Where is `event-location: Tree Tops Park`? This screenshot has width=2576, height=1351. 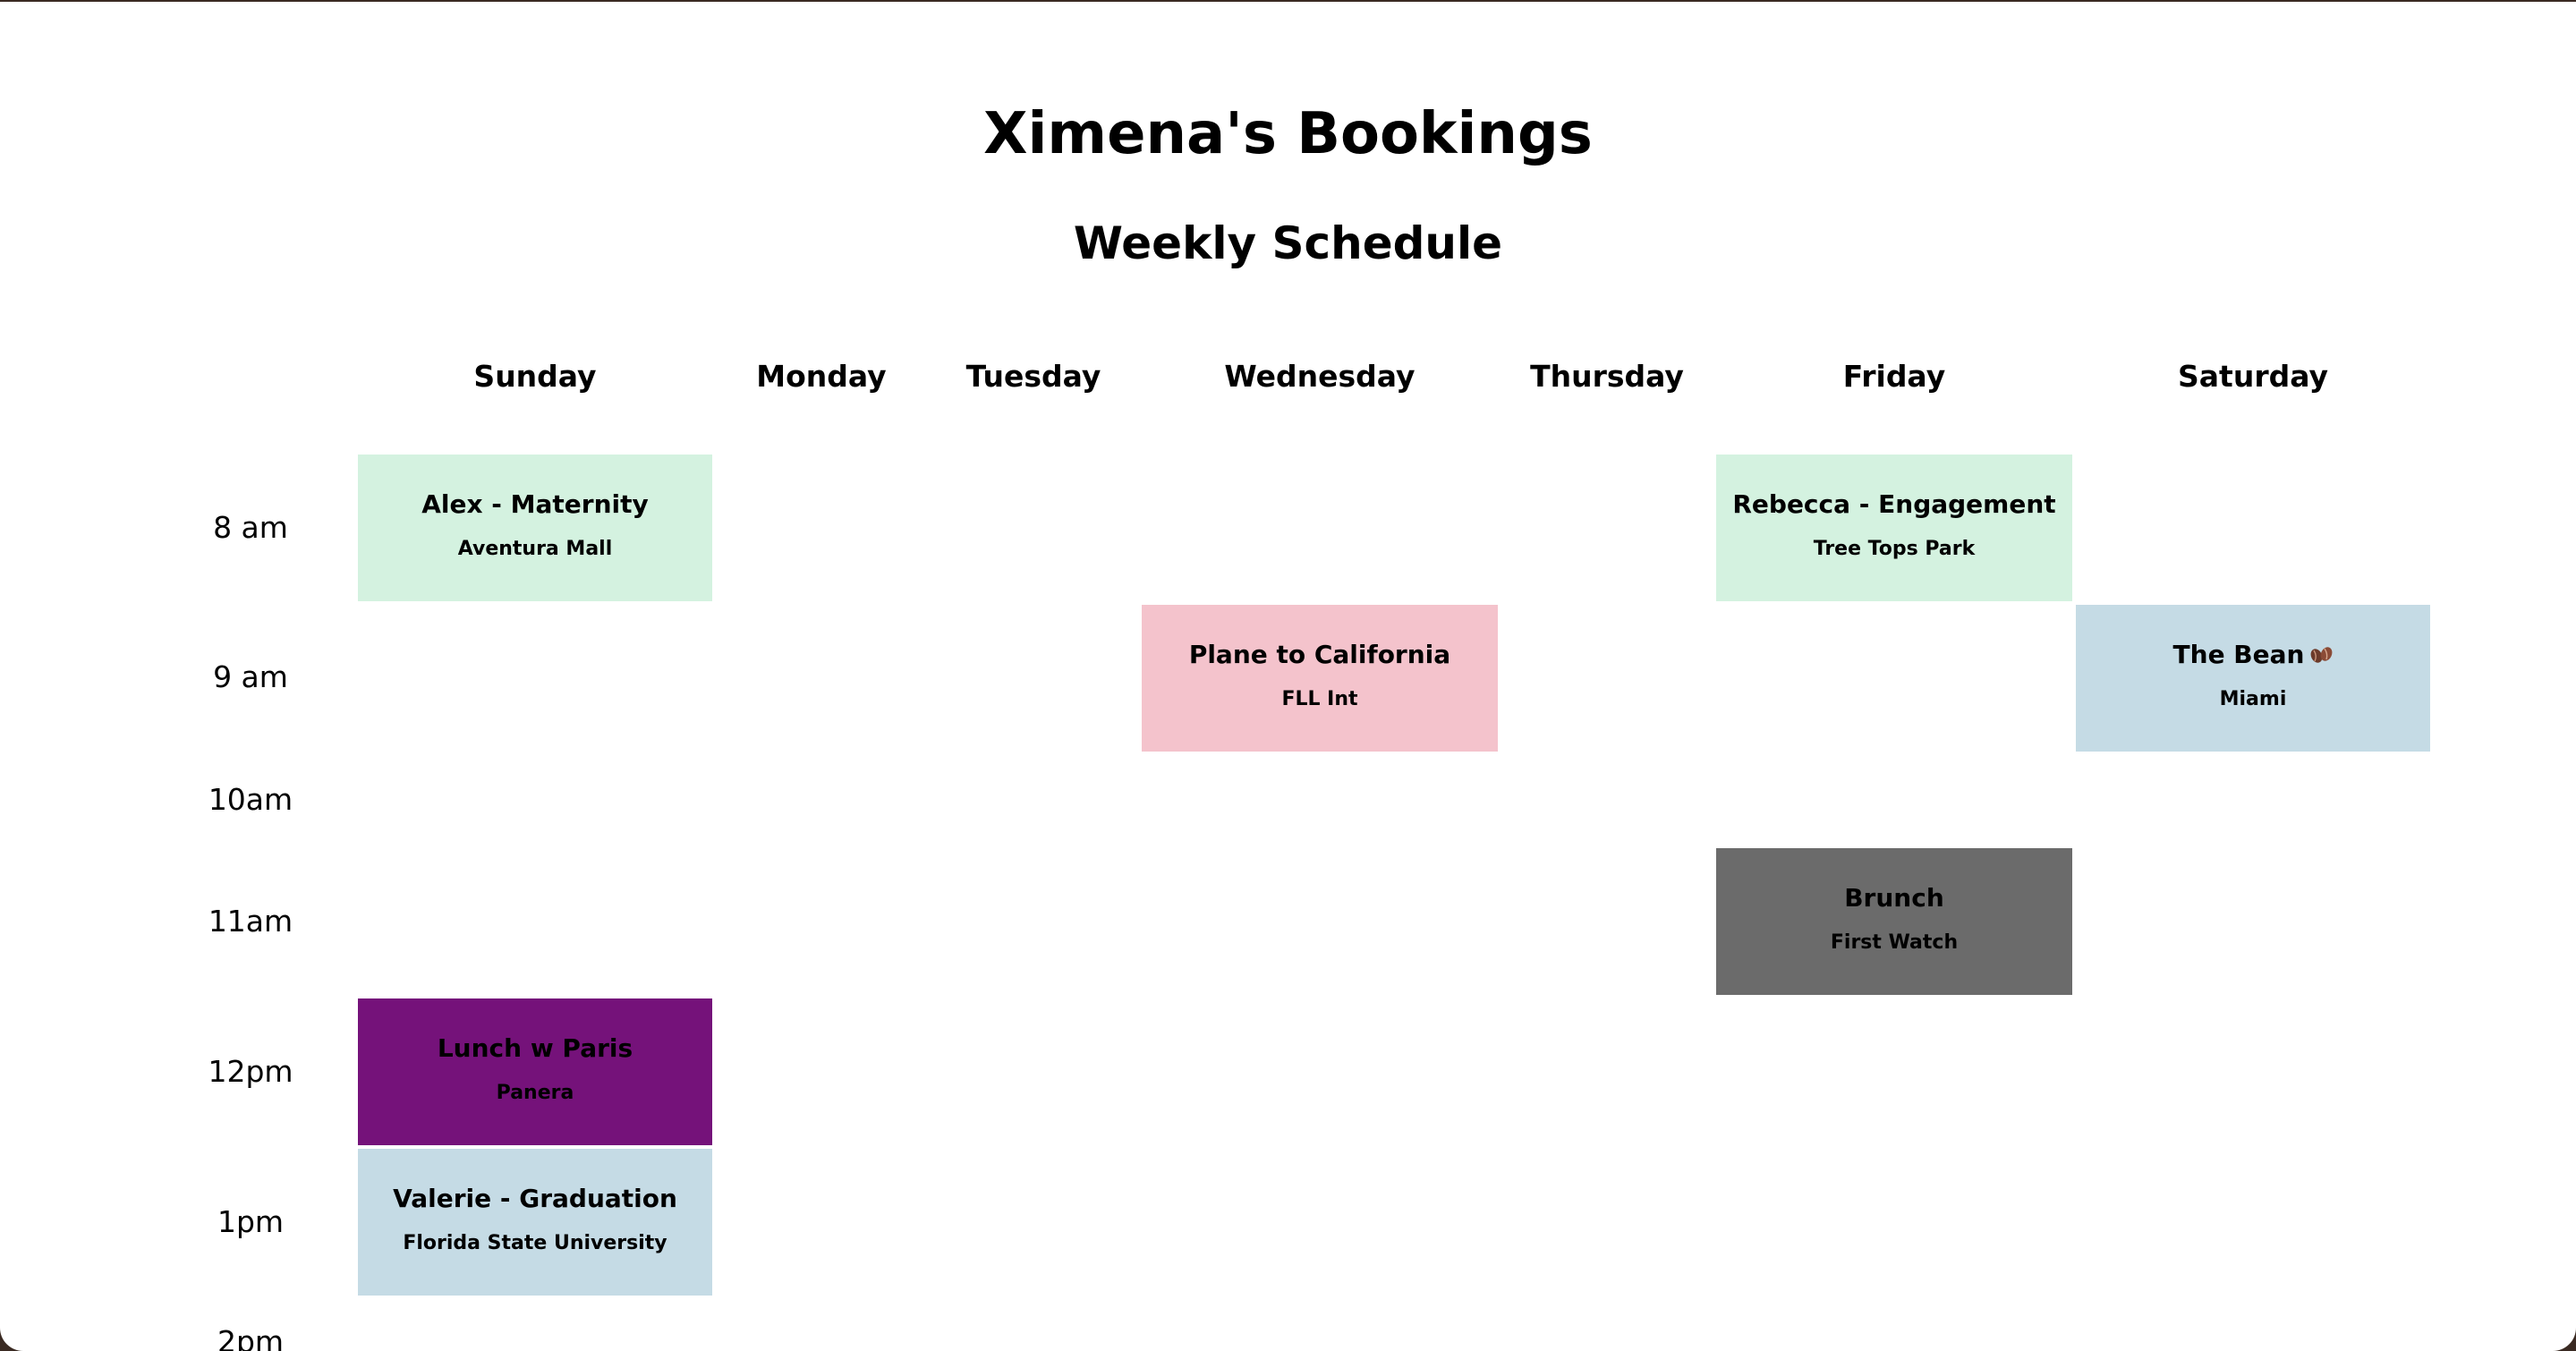
event-location: Tree Tops Park is located at coordinates (1894, 549).